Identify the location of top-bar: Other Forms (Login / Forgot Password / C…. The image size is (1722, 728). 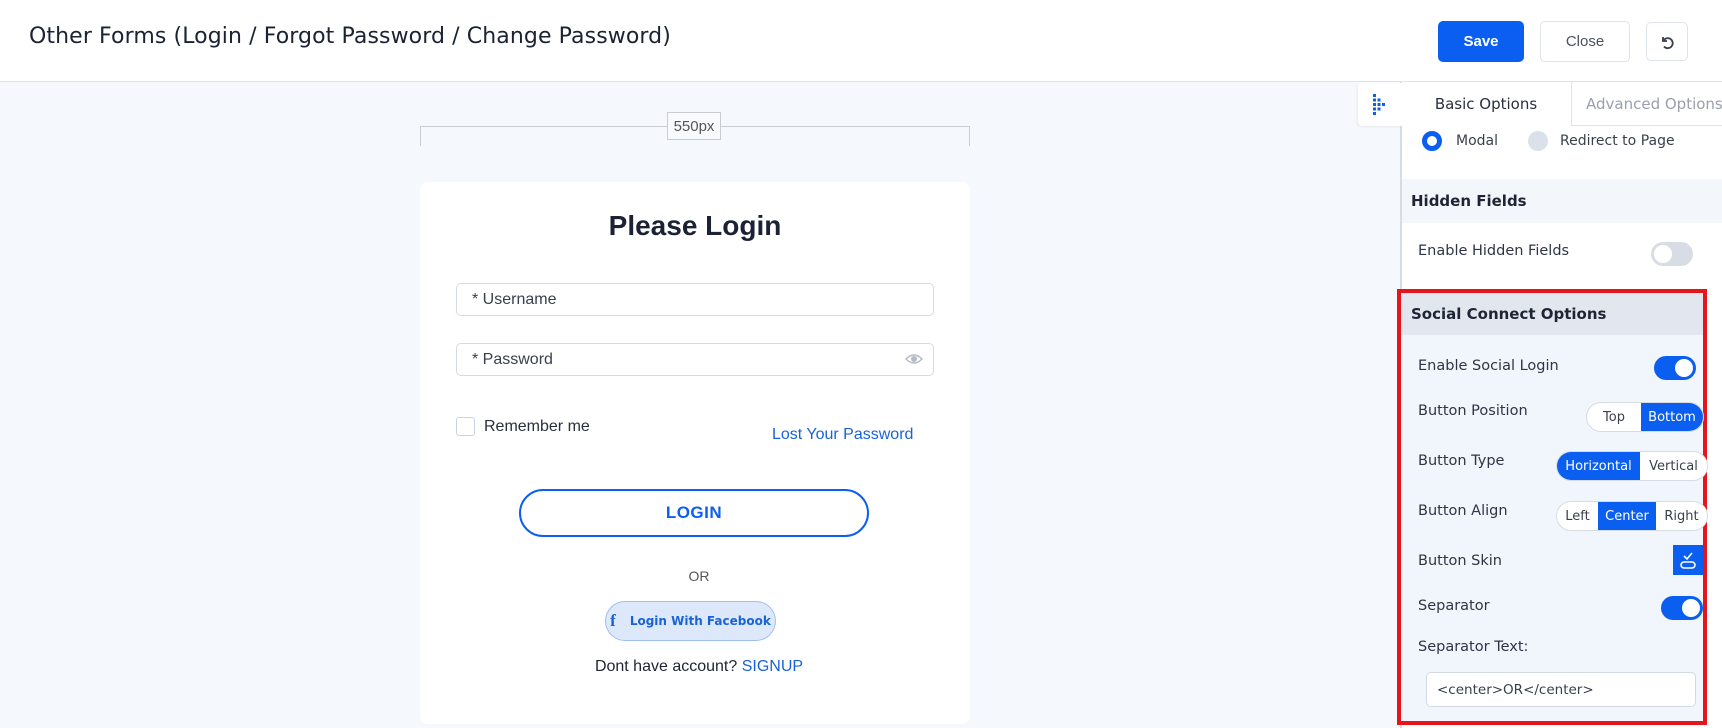
(861, 41).